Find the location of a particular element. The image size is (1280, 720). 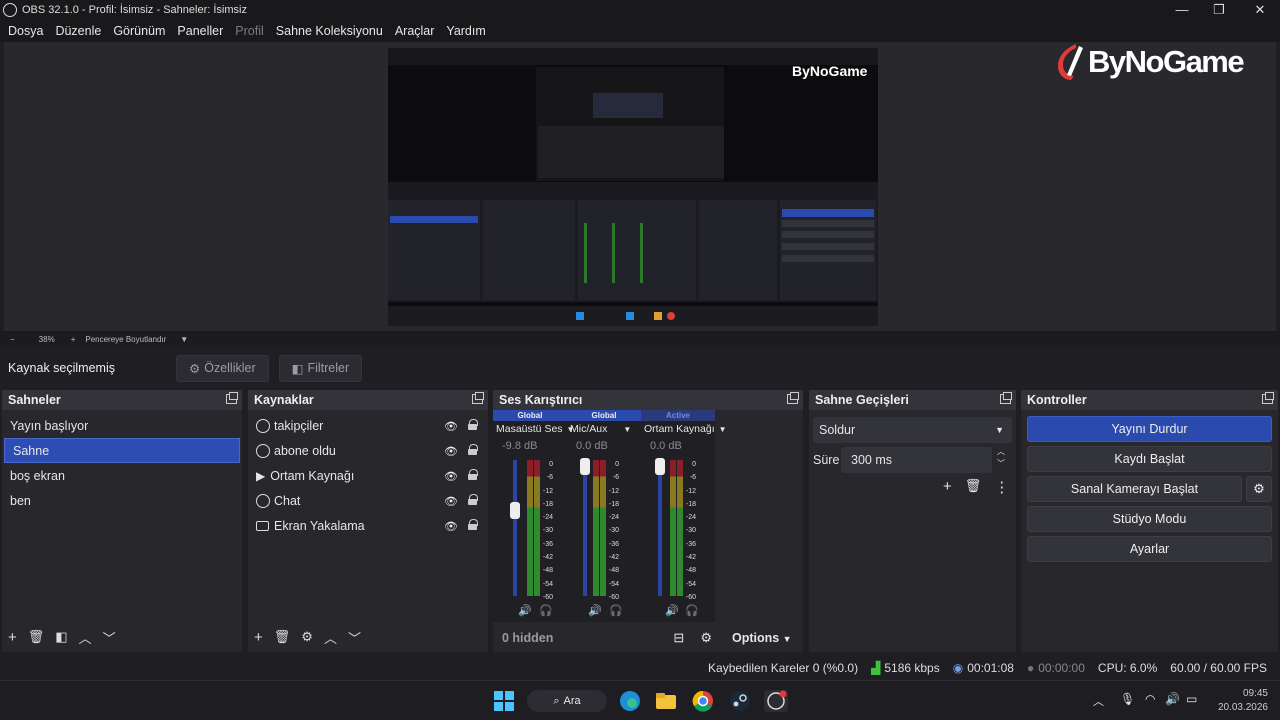

menu-scene-collection: Sahne Koleksiyonu is located at coordinates (329, 31).